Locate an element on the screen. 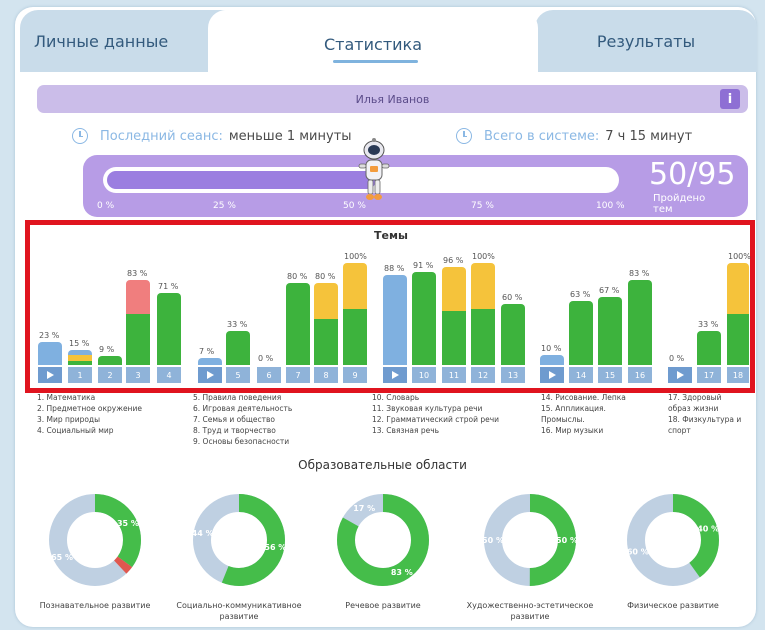  legend-item: 13. Связная речь is located at coordinates (406, 430).